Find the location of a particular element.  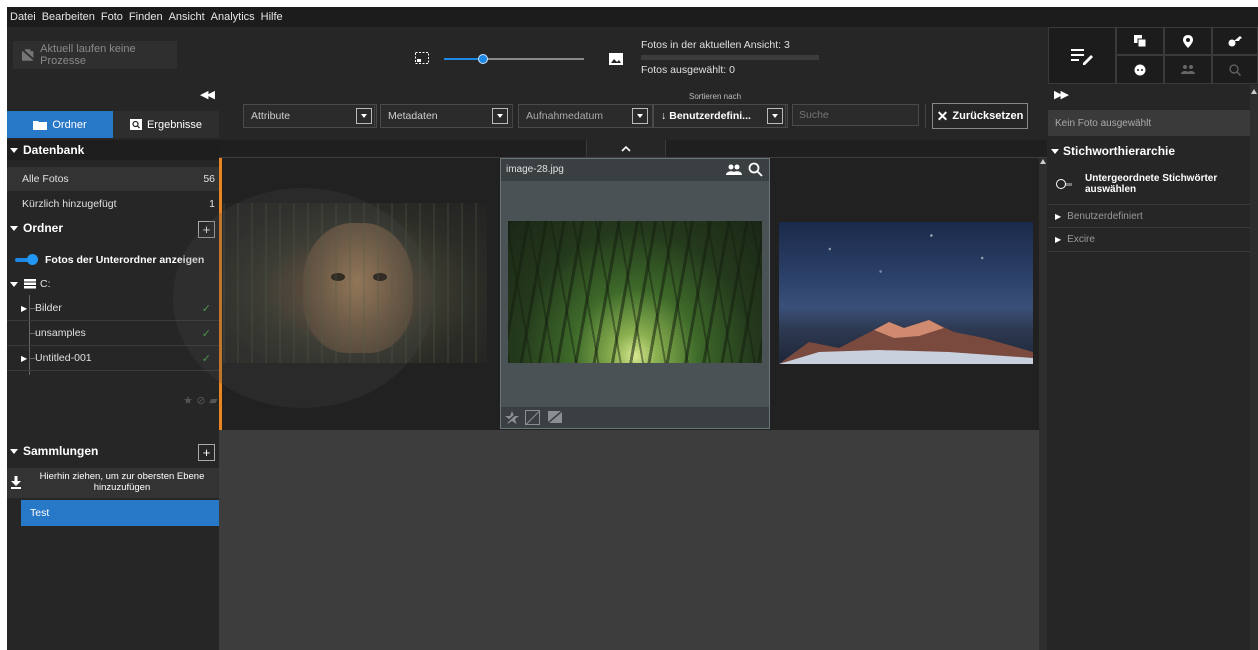

section-datenbank-title: Datenbank is located at coordinates (54, 150).